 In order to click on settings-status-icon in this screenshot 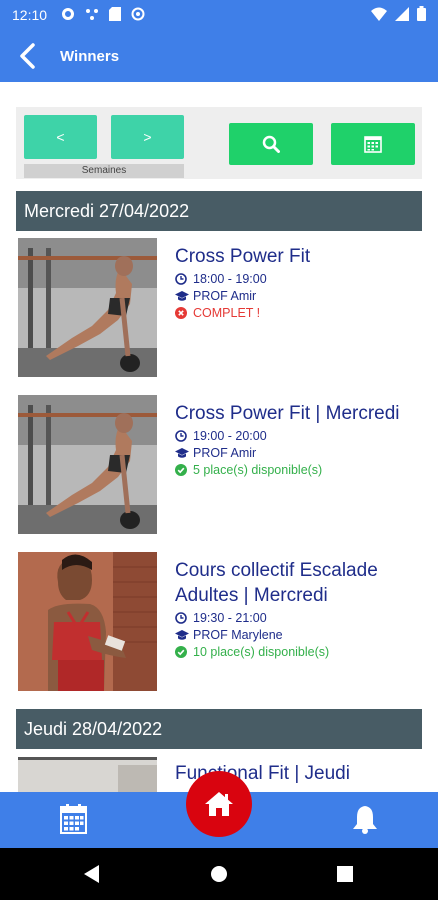, I will do `click(68, 15)`.